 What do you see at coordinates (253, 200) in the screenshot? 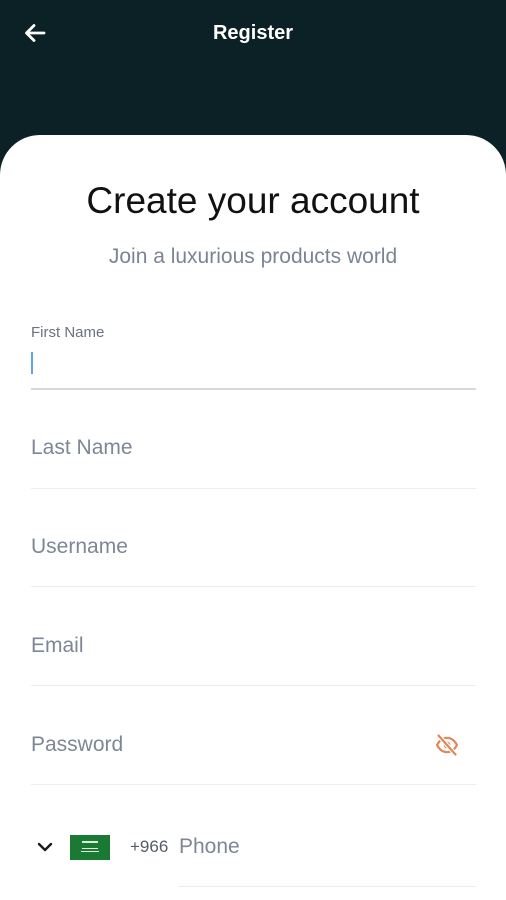
I see `form-heading: Create your account` at bounding box center [253, 200].